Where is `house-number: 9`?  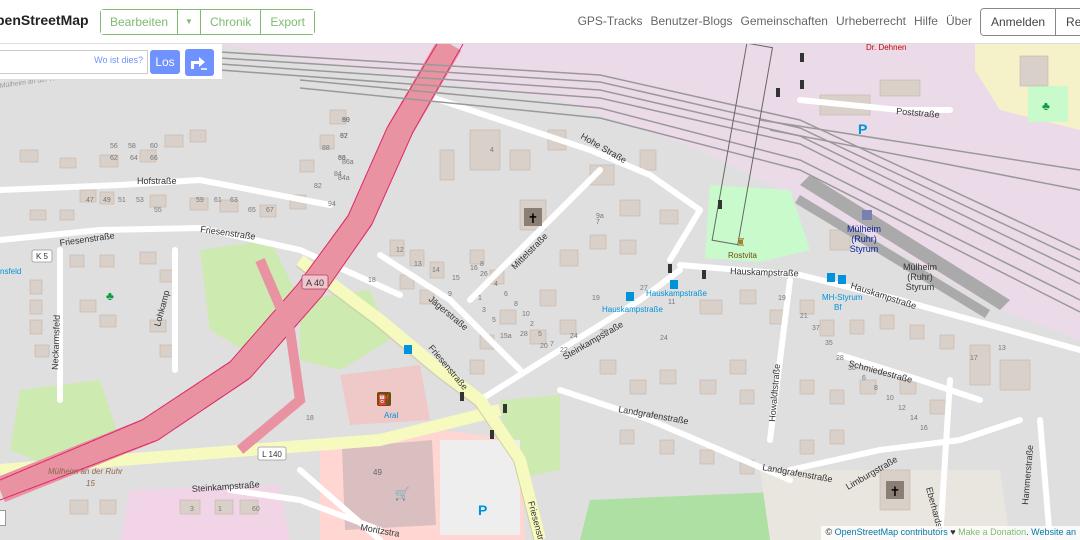 house-number: 9 is located at coordinates (450, 294).